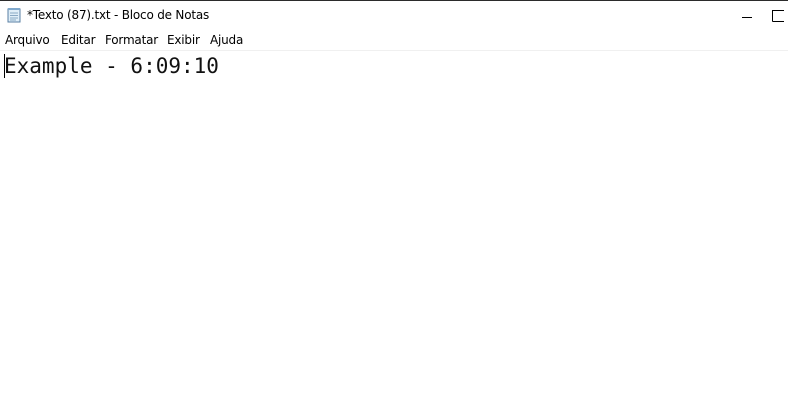 The height and width of the screenshot is (403, 788). Describe the element at coordinates (394, 15) in the screenshot. I see `title-bar: *Texto (87).txt - Bloco de Notas` at that location.